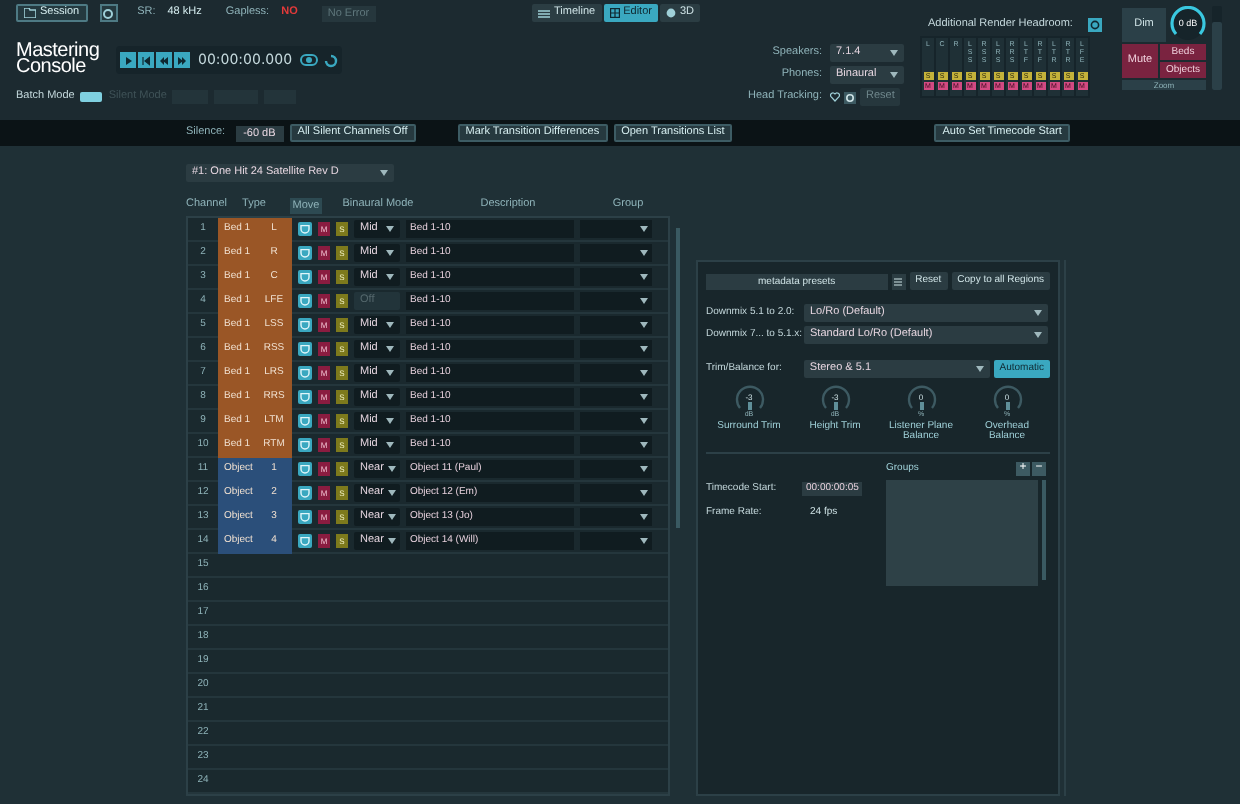 The height and width of the screenshot is (804, 1240). I want to click on skip-icon, so click(146, 60).